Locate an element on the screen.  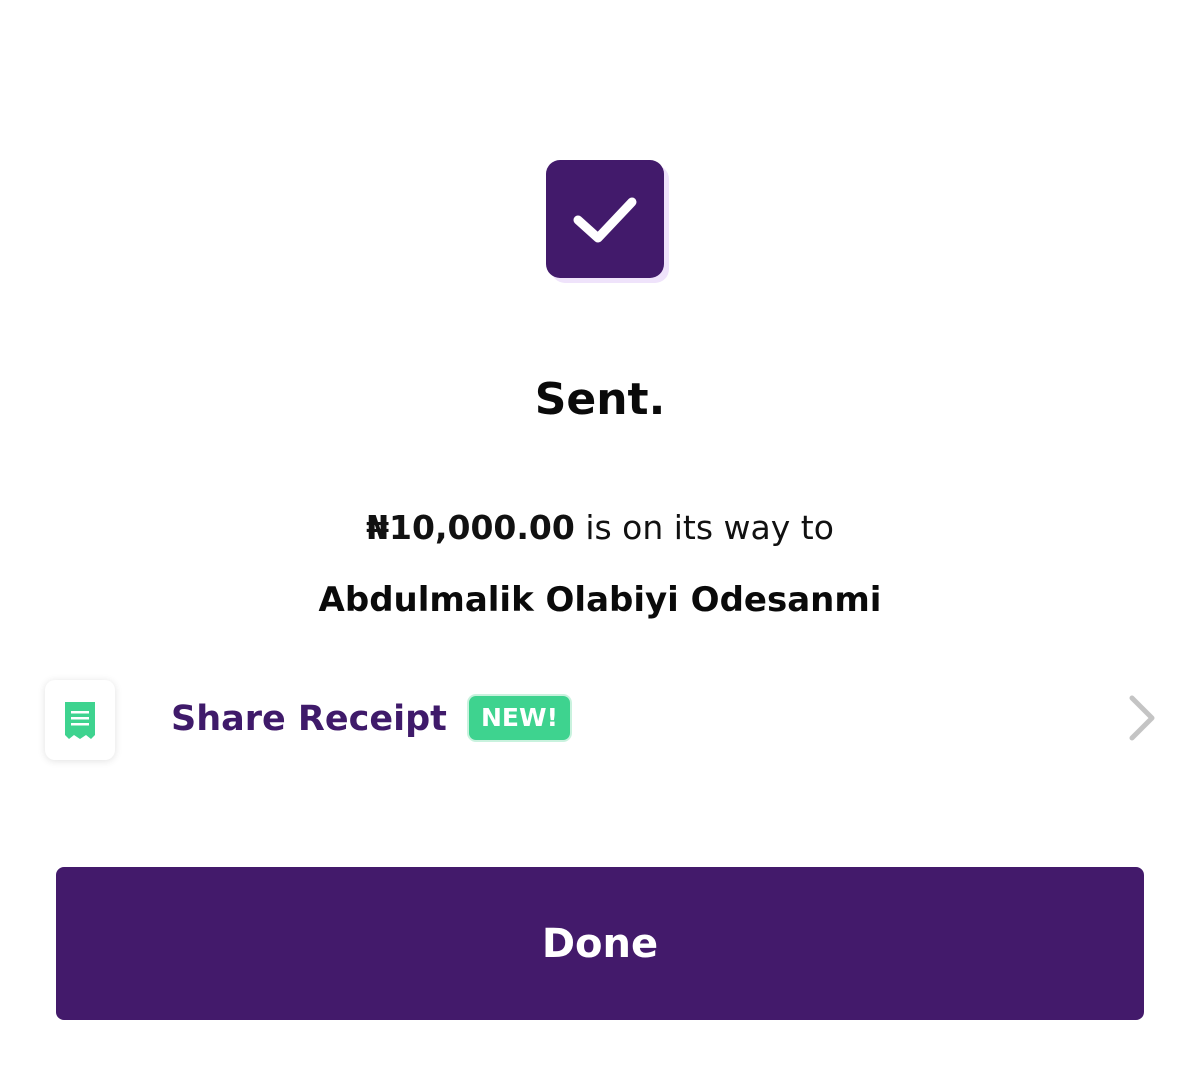
recipient-name: Abdulmalik Olabiyi Odesanmi is located at coordinates (600, 600).